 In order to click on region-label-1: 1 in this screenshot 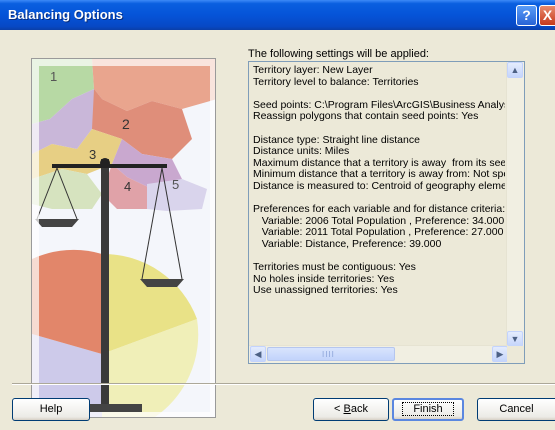, I will do `click(53, 76)`.